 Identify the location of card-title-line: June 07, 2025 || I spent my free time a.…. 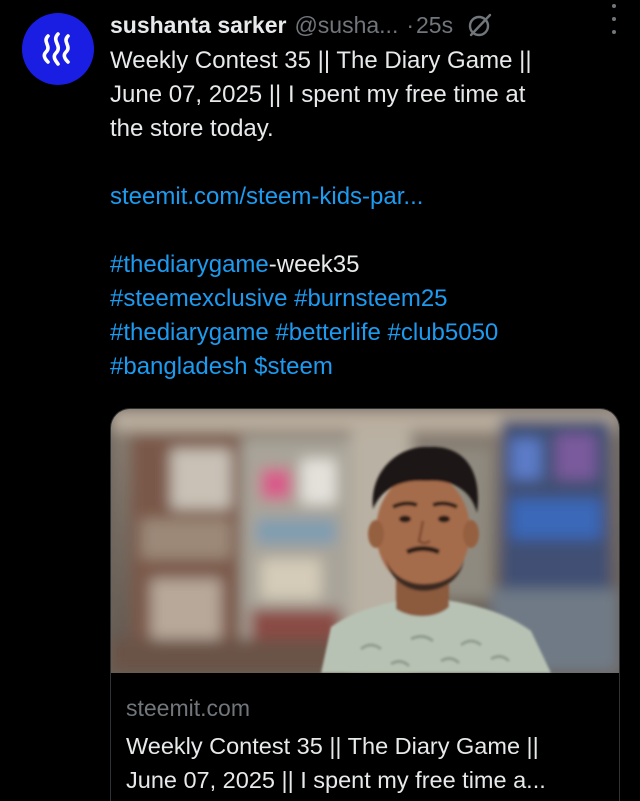
(336, 780).